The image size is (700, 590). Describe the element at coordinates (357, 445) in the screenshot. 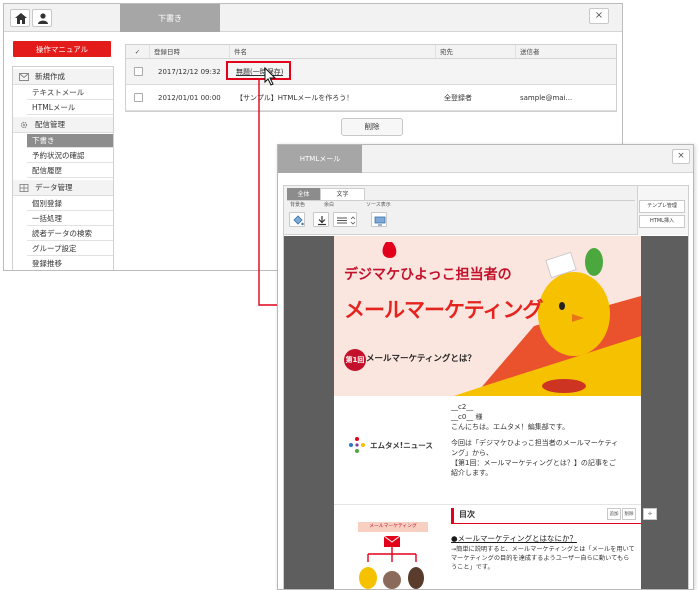

I see `logo-mark-icon` at that location.